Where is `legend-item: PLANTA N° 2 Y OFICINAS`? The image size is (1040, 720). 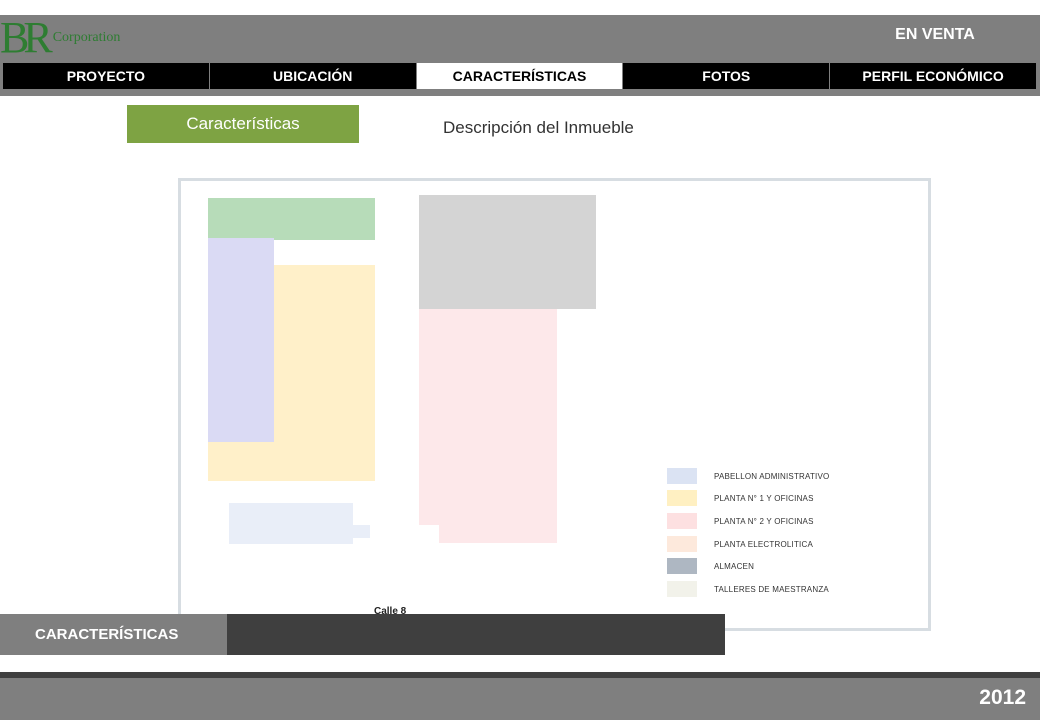 legend-item: PLANTA N° 2 Y OFICINAS is located at coordinates (740, 521).